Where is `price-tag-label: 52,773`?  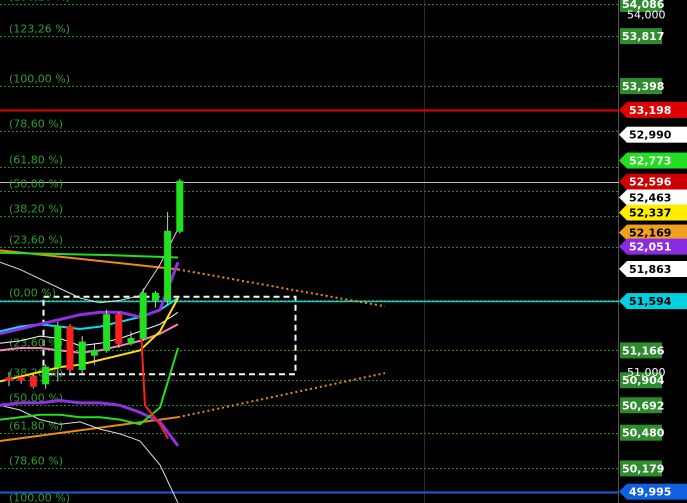 price-tag-label: 52,773 is located at coordinates (650, 161).